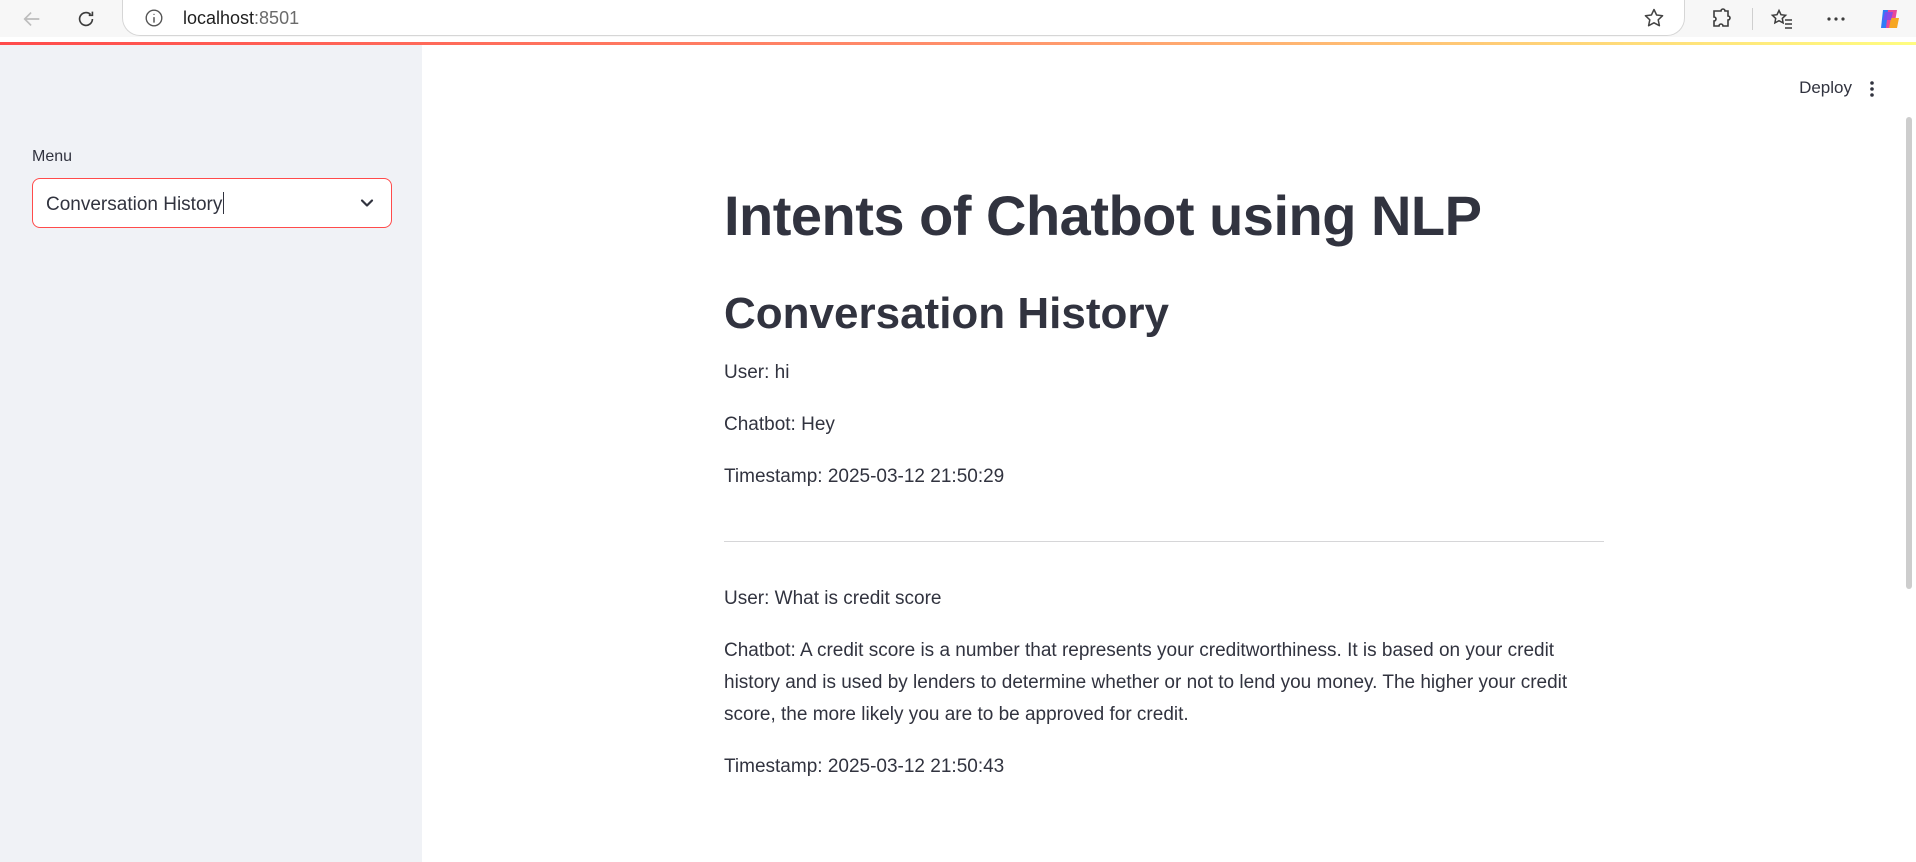 The width and height of the screenshot is (1916, 862). I want to click on reload-icon, so click(86, 18).